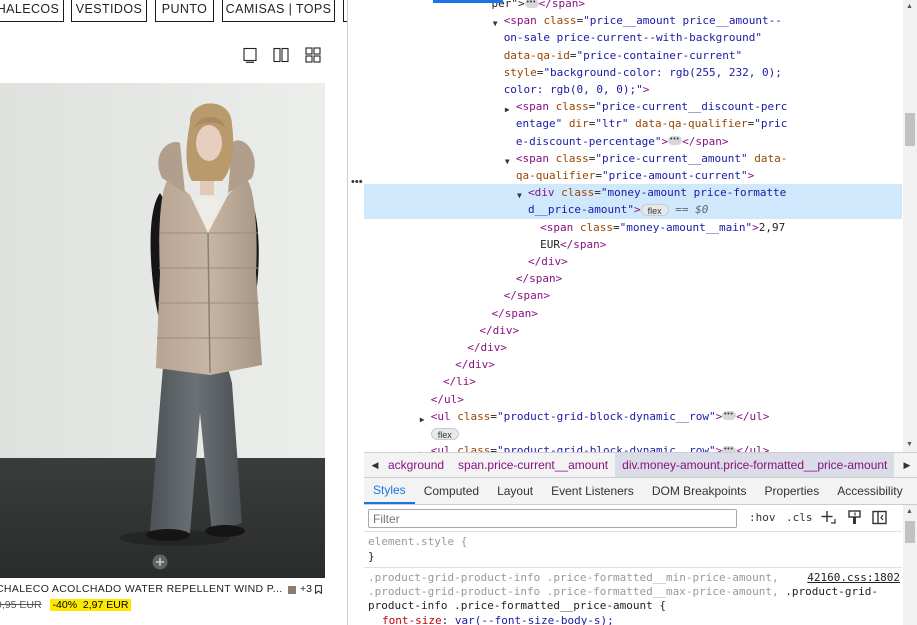 The height and width of the screenshot is (625, 917). I want to click on dom-node-selected: d__price-amount"> flex == $0, so click(633, 210).